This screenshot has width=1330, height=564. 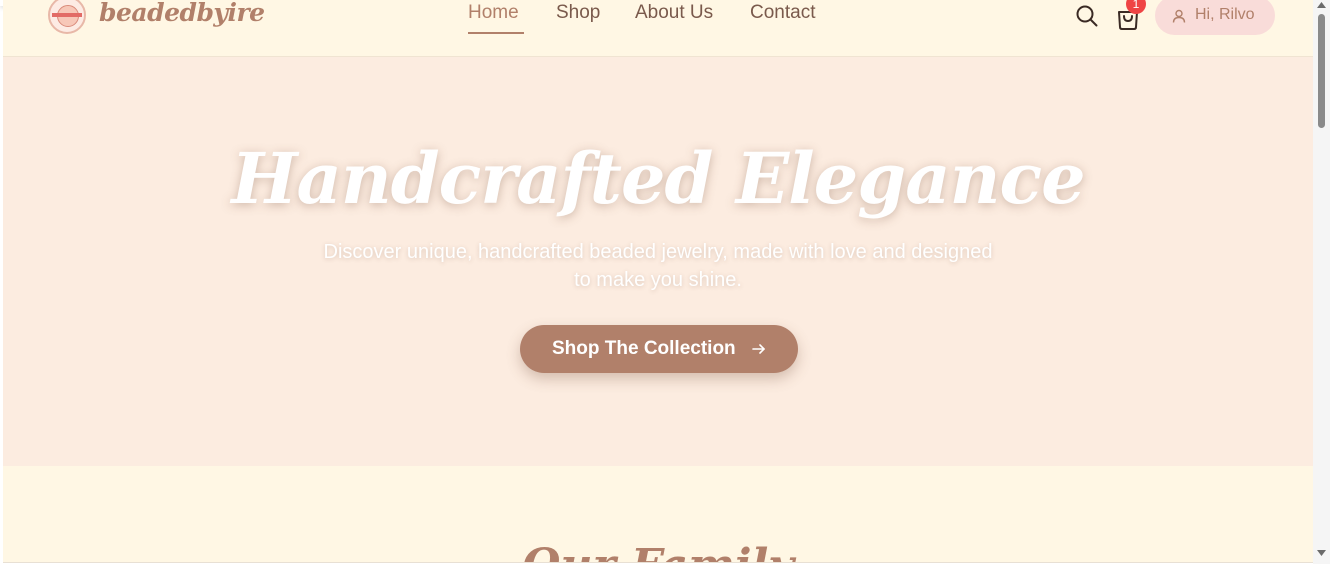 I want to click on active-nav-underline, so click(x=496, y=33).